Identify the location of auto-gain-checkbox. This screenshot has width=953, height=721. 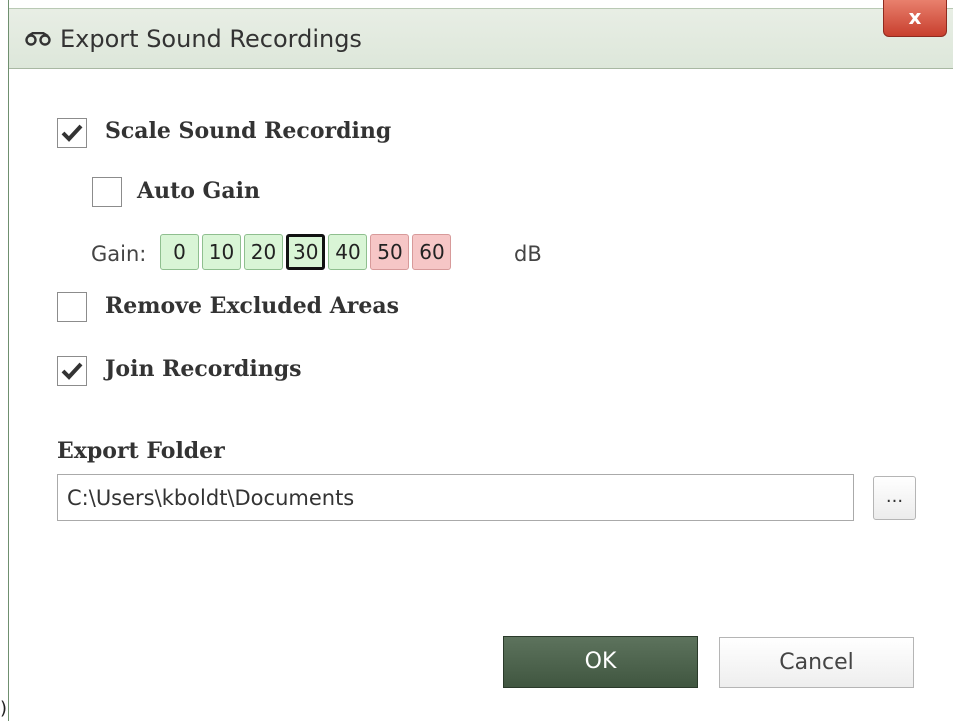
(107, 192).